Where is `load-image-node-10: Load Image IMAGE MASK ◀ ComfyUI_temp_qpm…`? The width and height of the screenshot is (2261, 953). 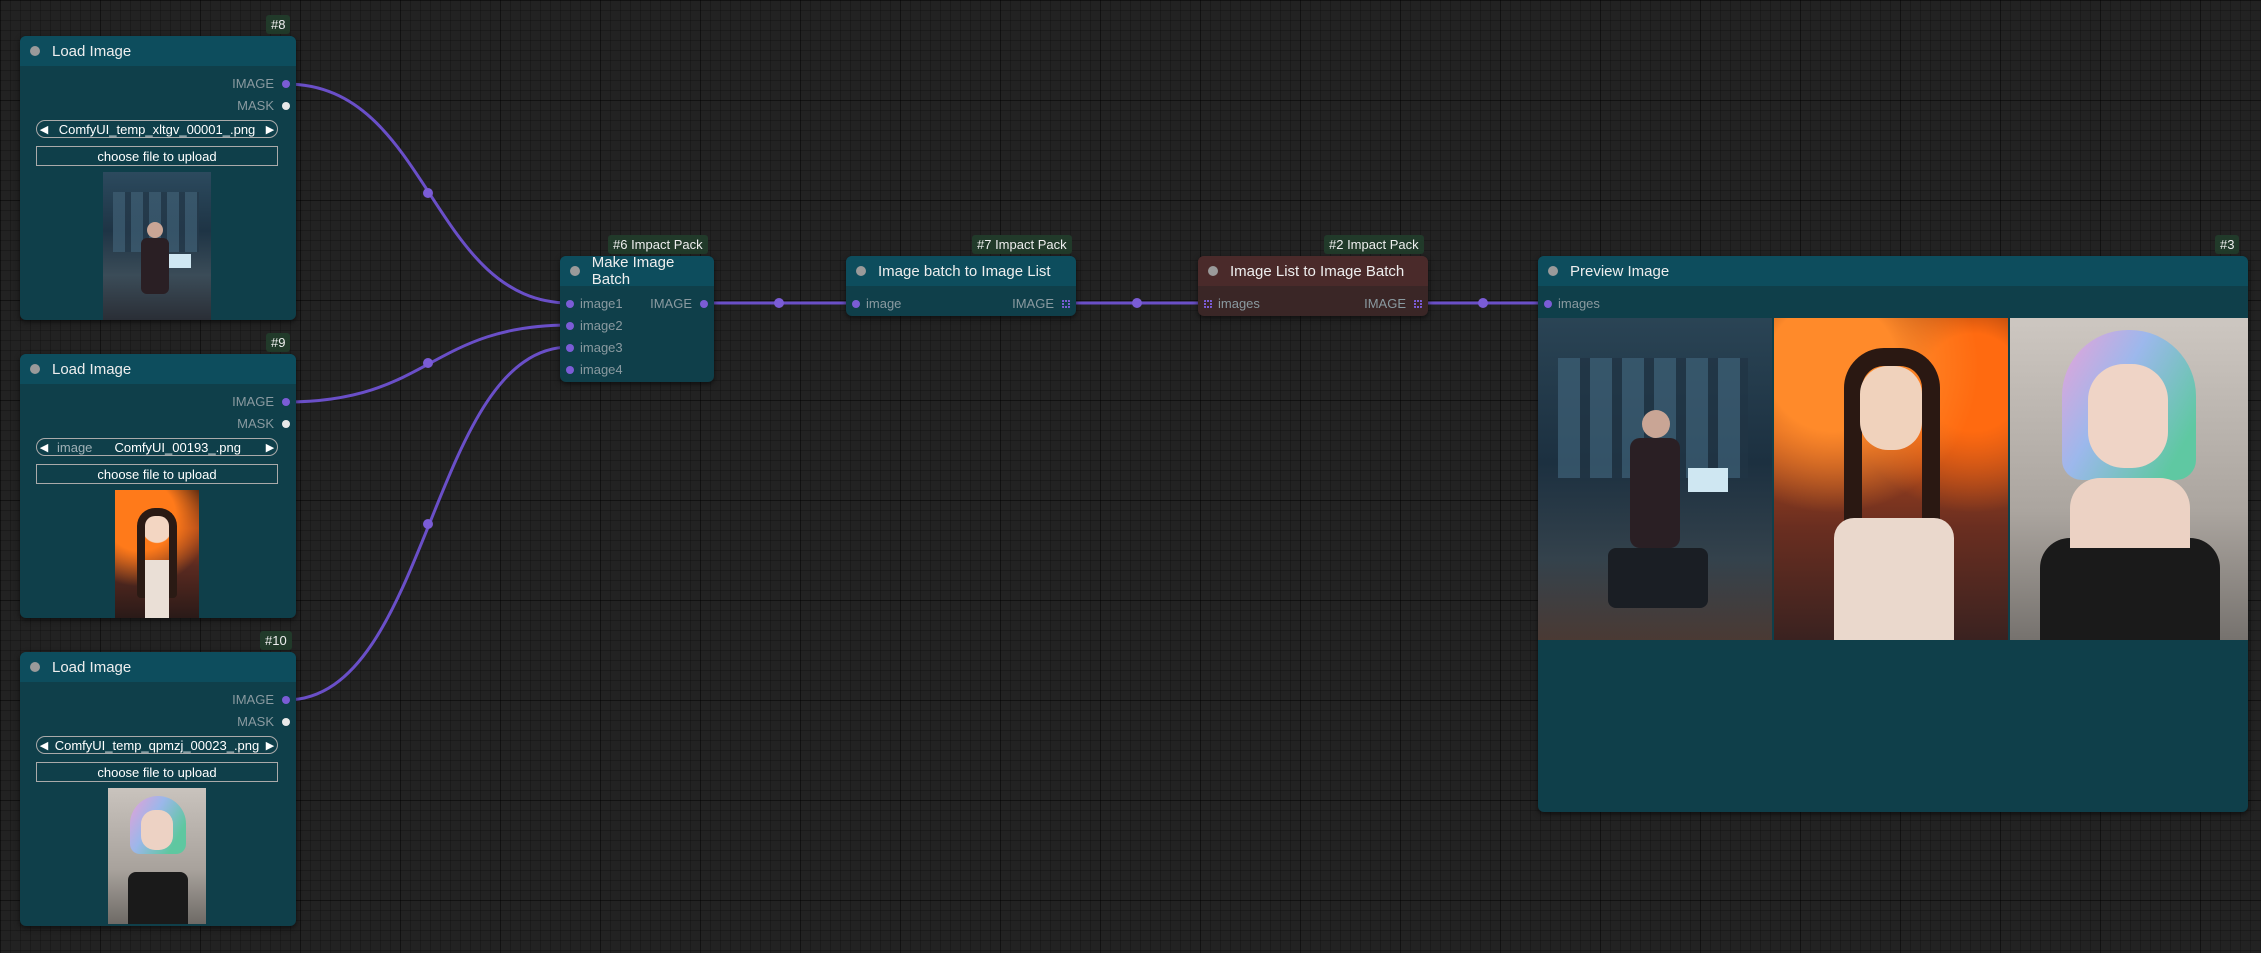 load-image-node-10: Load Image IMAGE MASK ◀ ComfyUI_temp_qpm… is located at coordinates (158, 789).